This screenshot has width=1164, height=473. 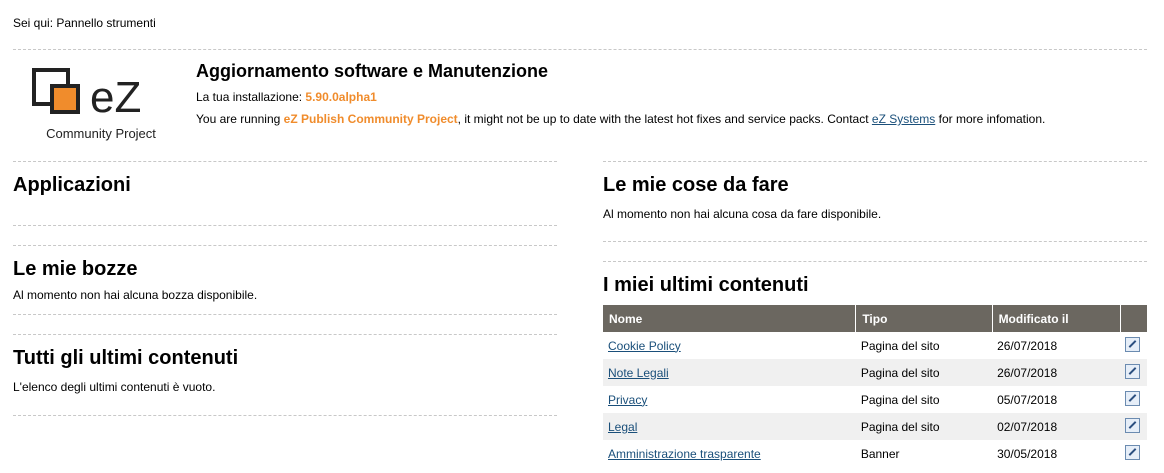 I want to click on table-header-row: Nome Tipo Modificato il, so click(x=875, y=318).